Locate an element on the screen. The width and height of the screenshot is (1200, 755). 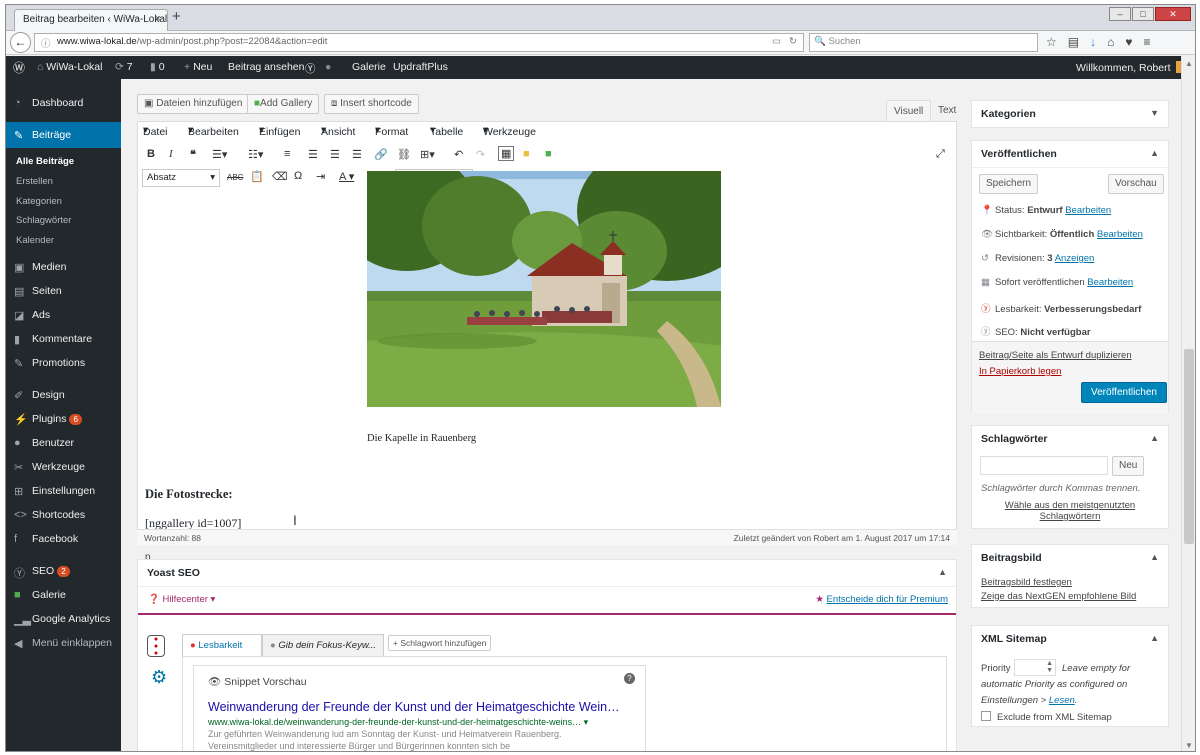
table-icon: ⊞▾ is located at coordinates (427, 154).